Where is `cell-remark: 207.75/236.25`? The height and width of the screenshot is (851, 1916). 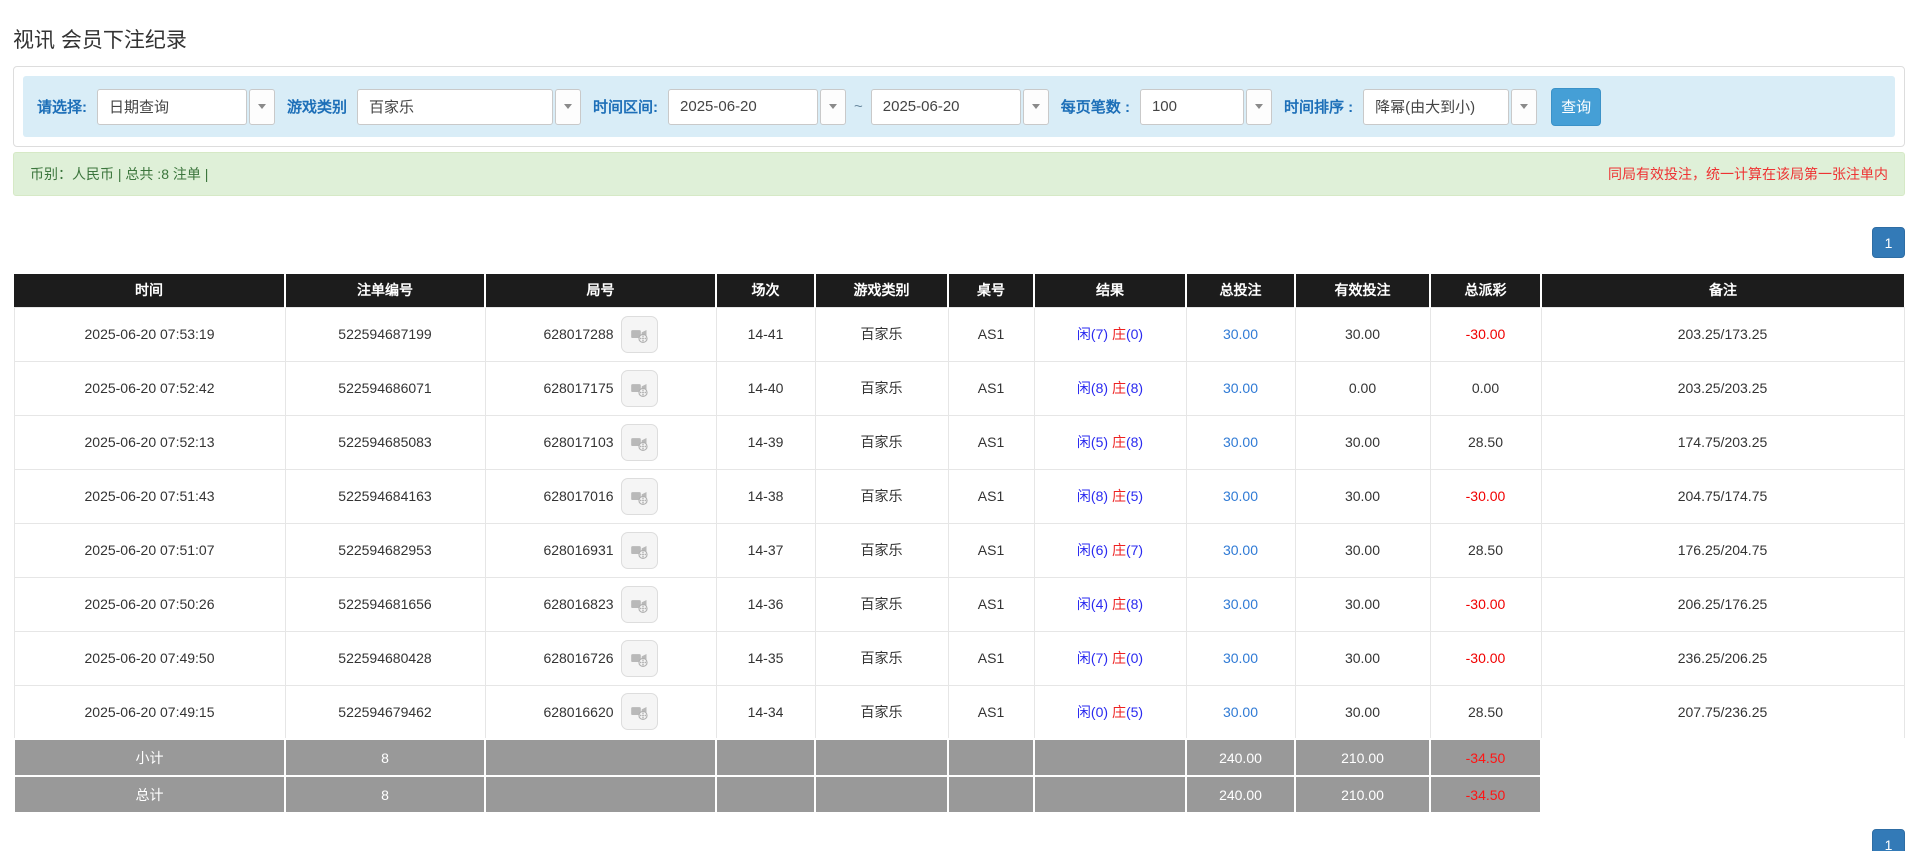 cell-remark: 207.75/236.25 is located at coordinates (1722, 712).